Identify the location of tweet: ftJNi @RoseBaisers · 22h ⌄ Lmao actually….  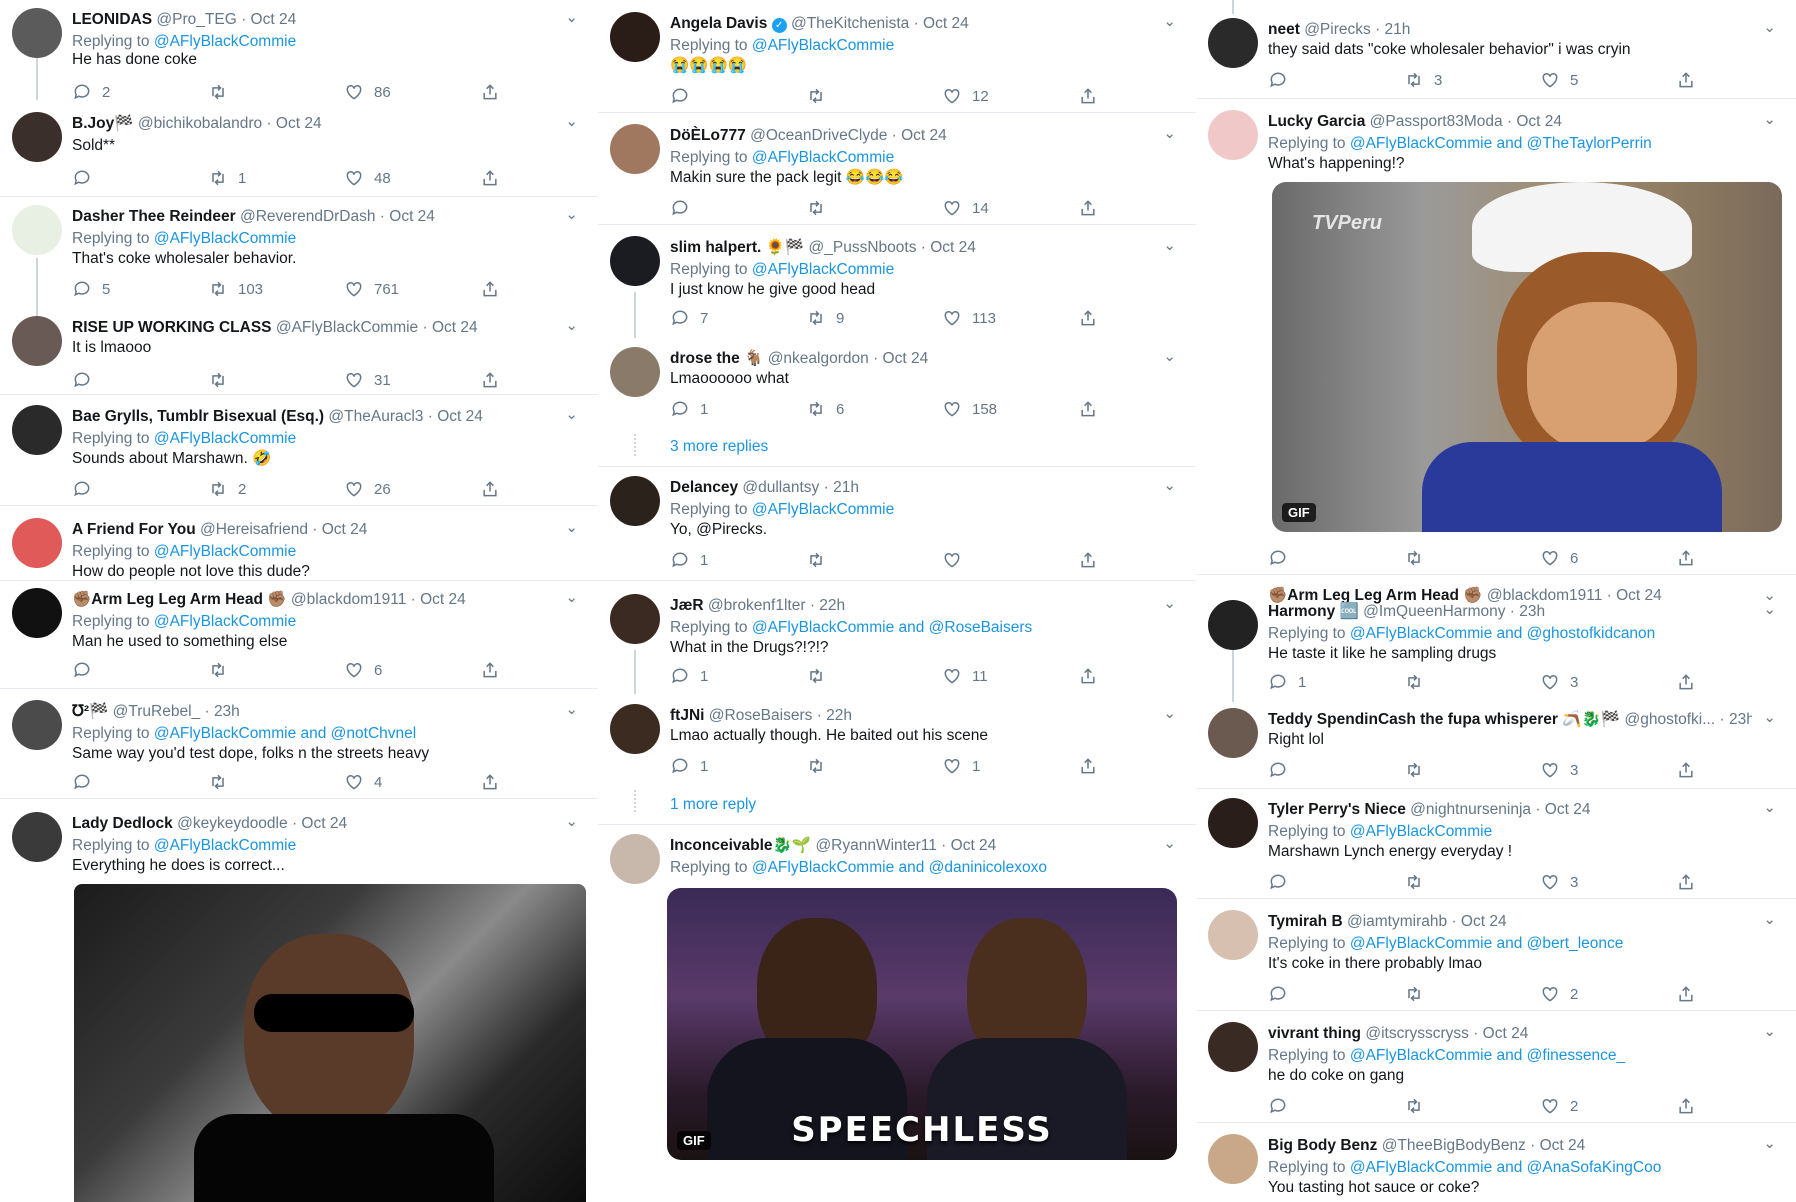
(897, 744).